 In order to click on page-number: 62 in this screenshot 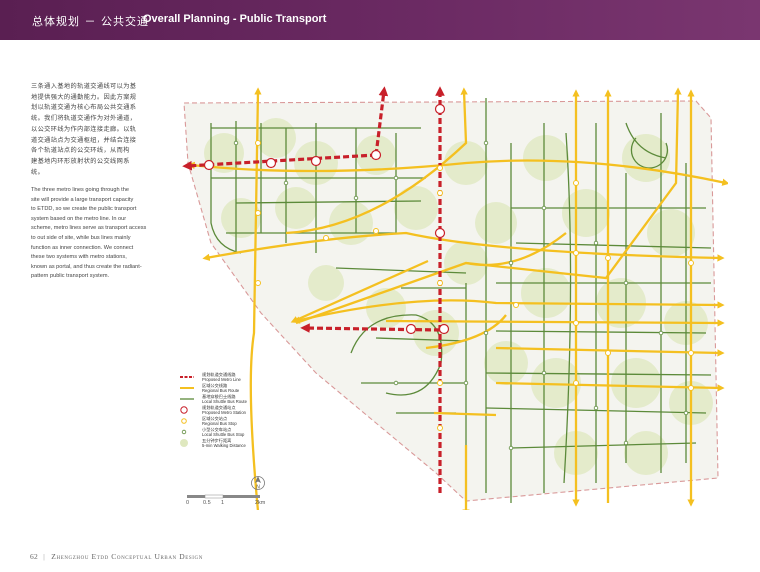, I will do `click(34, 556)`.